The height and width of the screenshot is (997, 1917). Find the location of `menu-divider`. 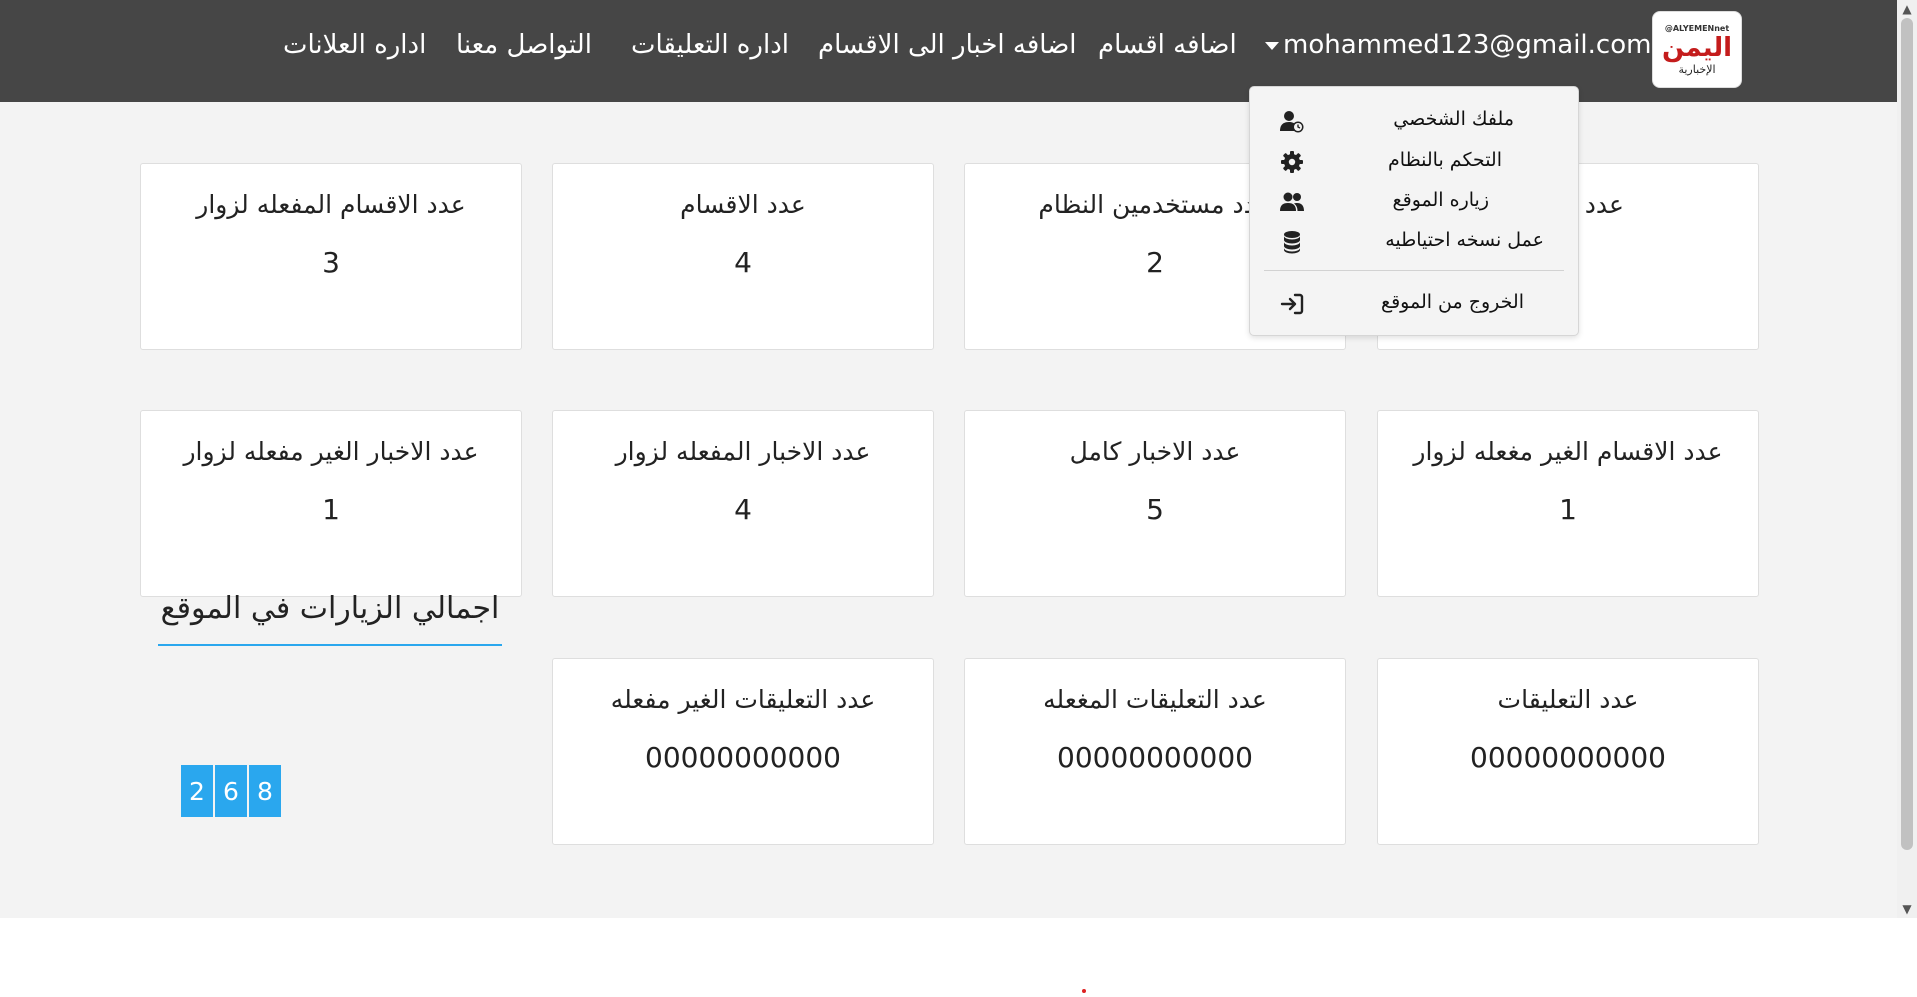

menu-divider is located at coordinates (1414, 270).